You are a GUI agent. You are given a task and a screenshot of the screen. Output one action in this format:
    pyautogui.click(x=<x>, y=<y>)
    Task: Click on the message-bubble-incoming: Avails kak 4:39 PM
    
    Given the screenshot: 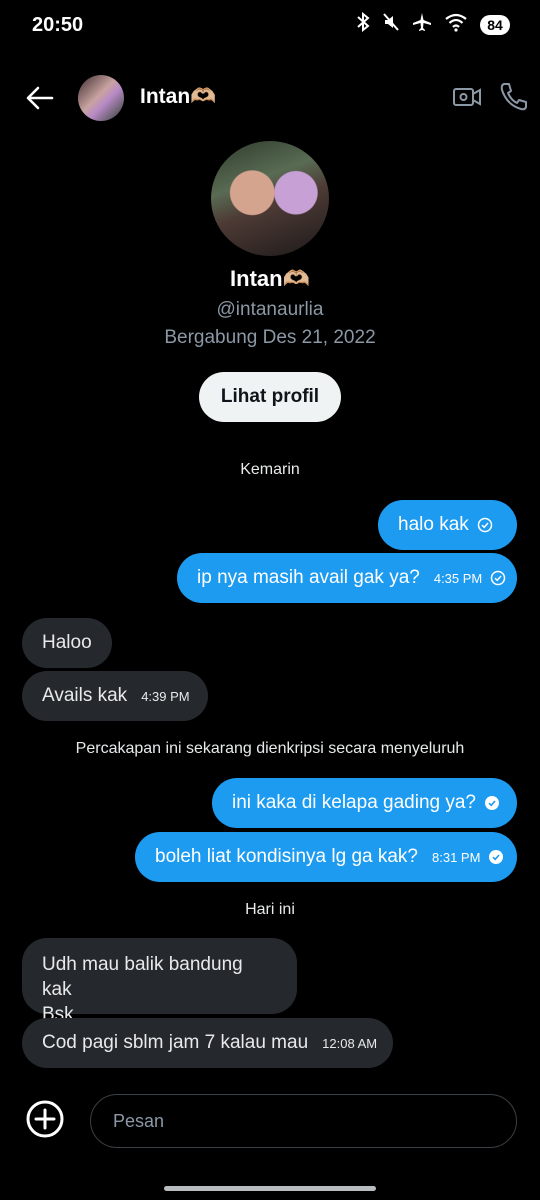 What is the action you would take?
    pyautogui.click(x=115, y=696)
    